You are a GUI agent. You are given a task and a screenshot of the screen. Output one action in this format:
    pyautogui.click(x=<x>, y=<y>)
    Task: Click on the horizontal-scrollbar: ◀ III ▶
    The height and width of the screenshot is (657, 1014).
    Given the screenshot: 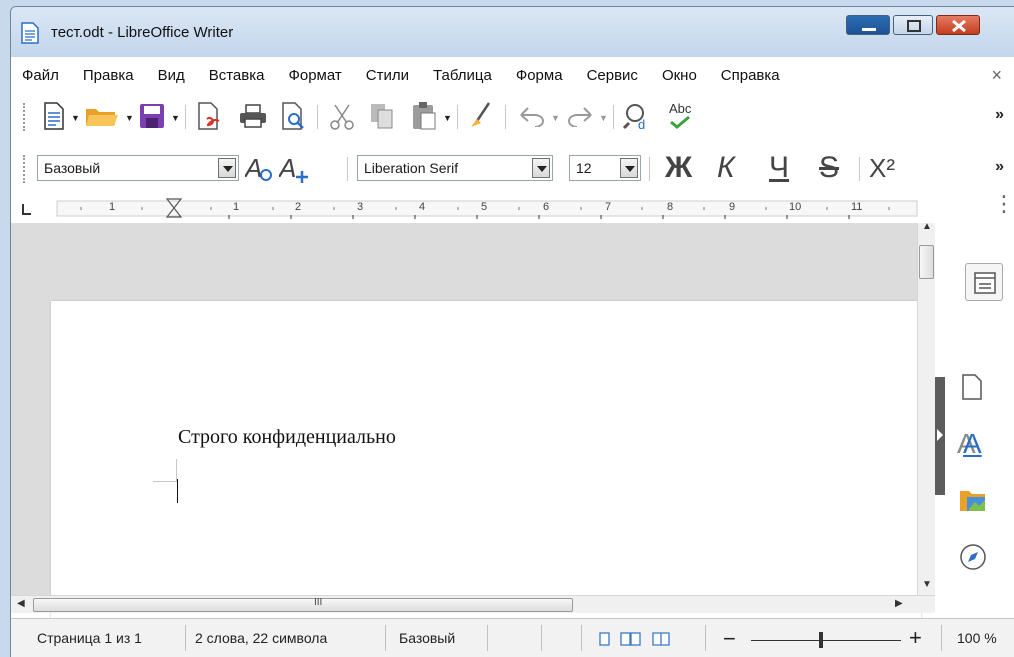 What is the action you would take?
    pyautogui.click(x=473, y=604)
    